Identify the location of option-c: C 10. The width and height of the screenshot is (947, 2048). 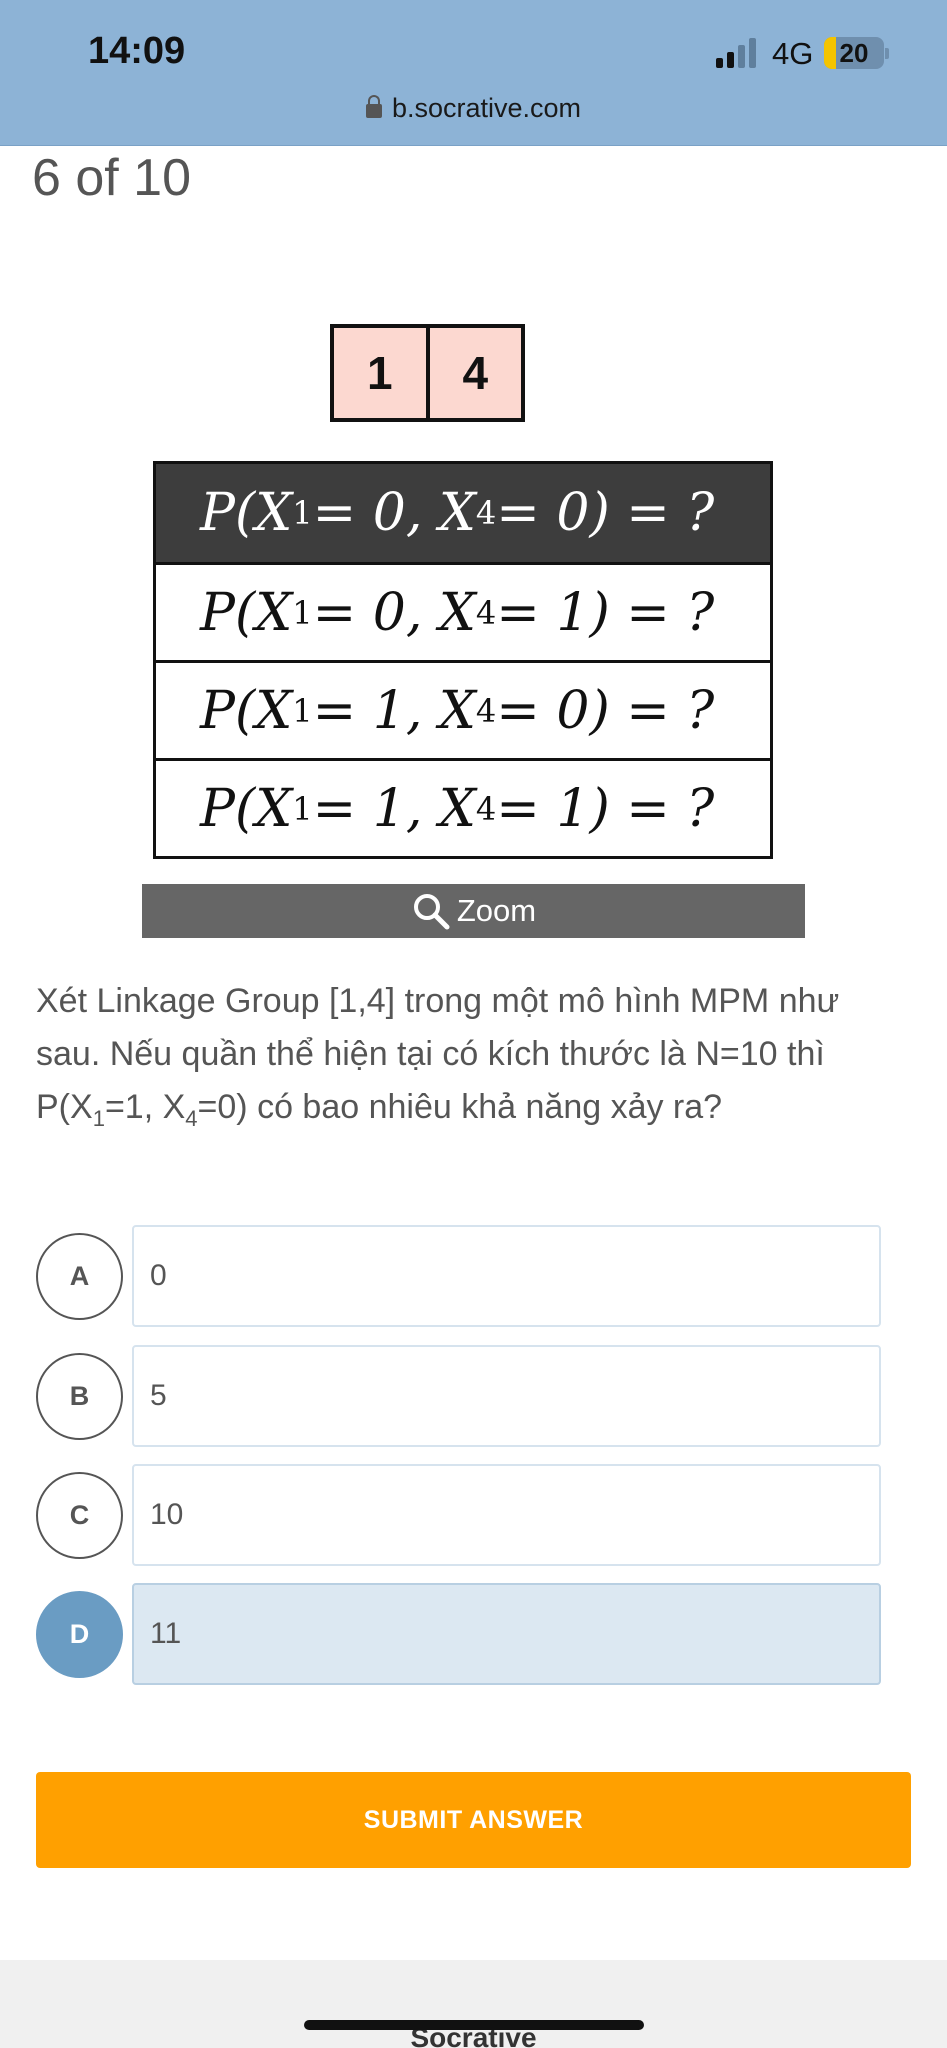
(458, 1515).